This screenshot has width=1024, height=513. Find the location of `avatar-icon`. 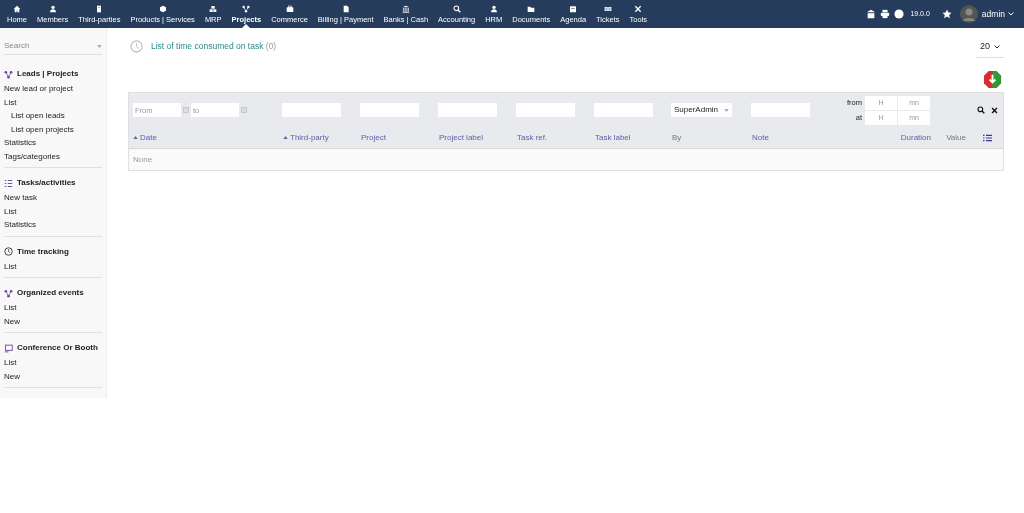

avatar-icon is located at coordinates (968, 14).